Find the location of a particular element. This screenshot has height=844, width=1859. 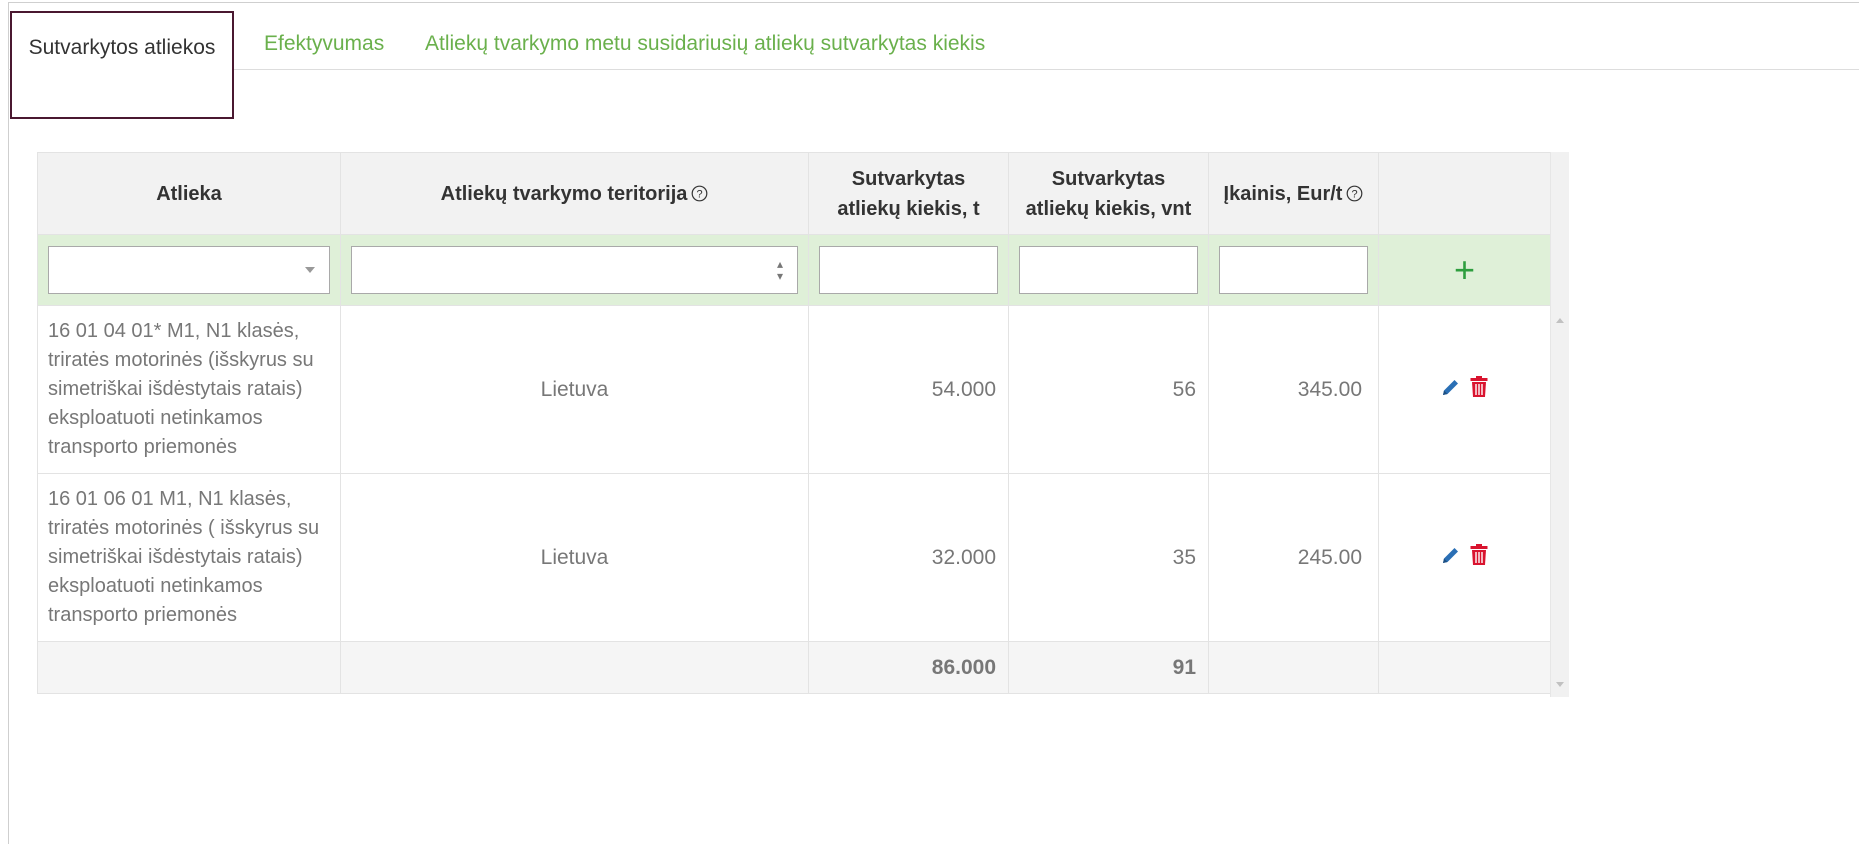

header-actions is located at coordinates (1464, 193).